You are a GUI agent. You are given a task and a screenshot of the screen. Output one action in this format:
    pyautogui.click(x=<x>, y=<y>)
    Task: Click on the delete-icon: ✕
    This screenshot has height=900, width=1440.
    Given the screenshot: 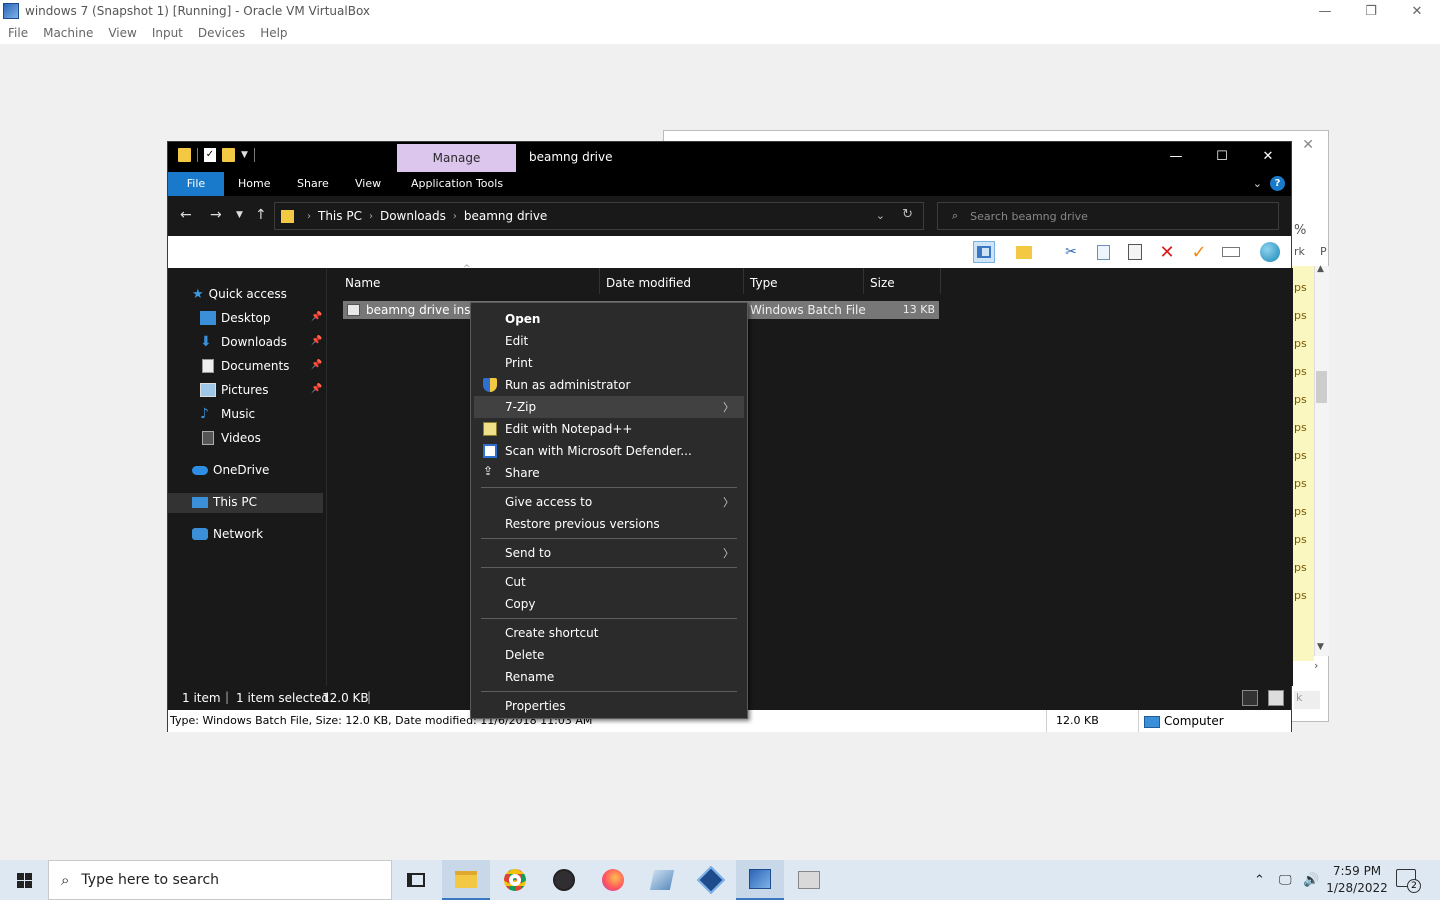 What is the action you would take?
    pyautogui.click(x=1167, y=252)
    